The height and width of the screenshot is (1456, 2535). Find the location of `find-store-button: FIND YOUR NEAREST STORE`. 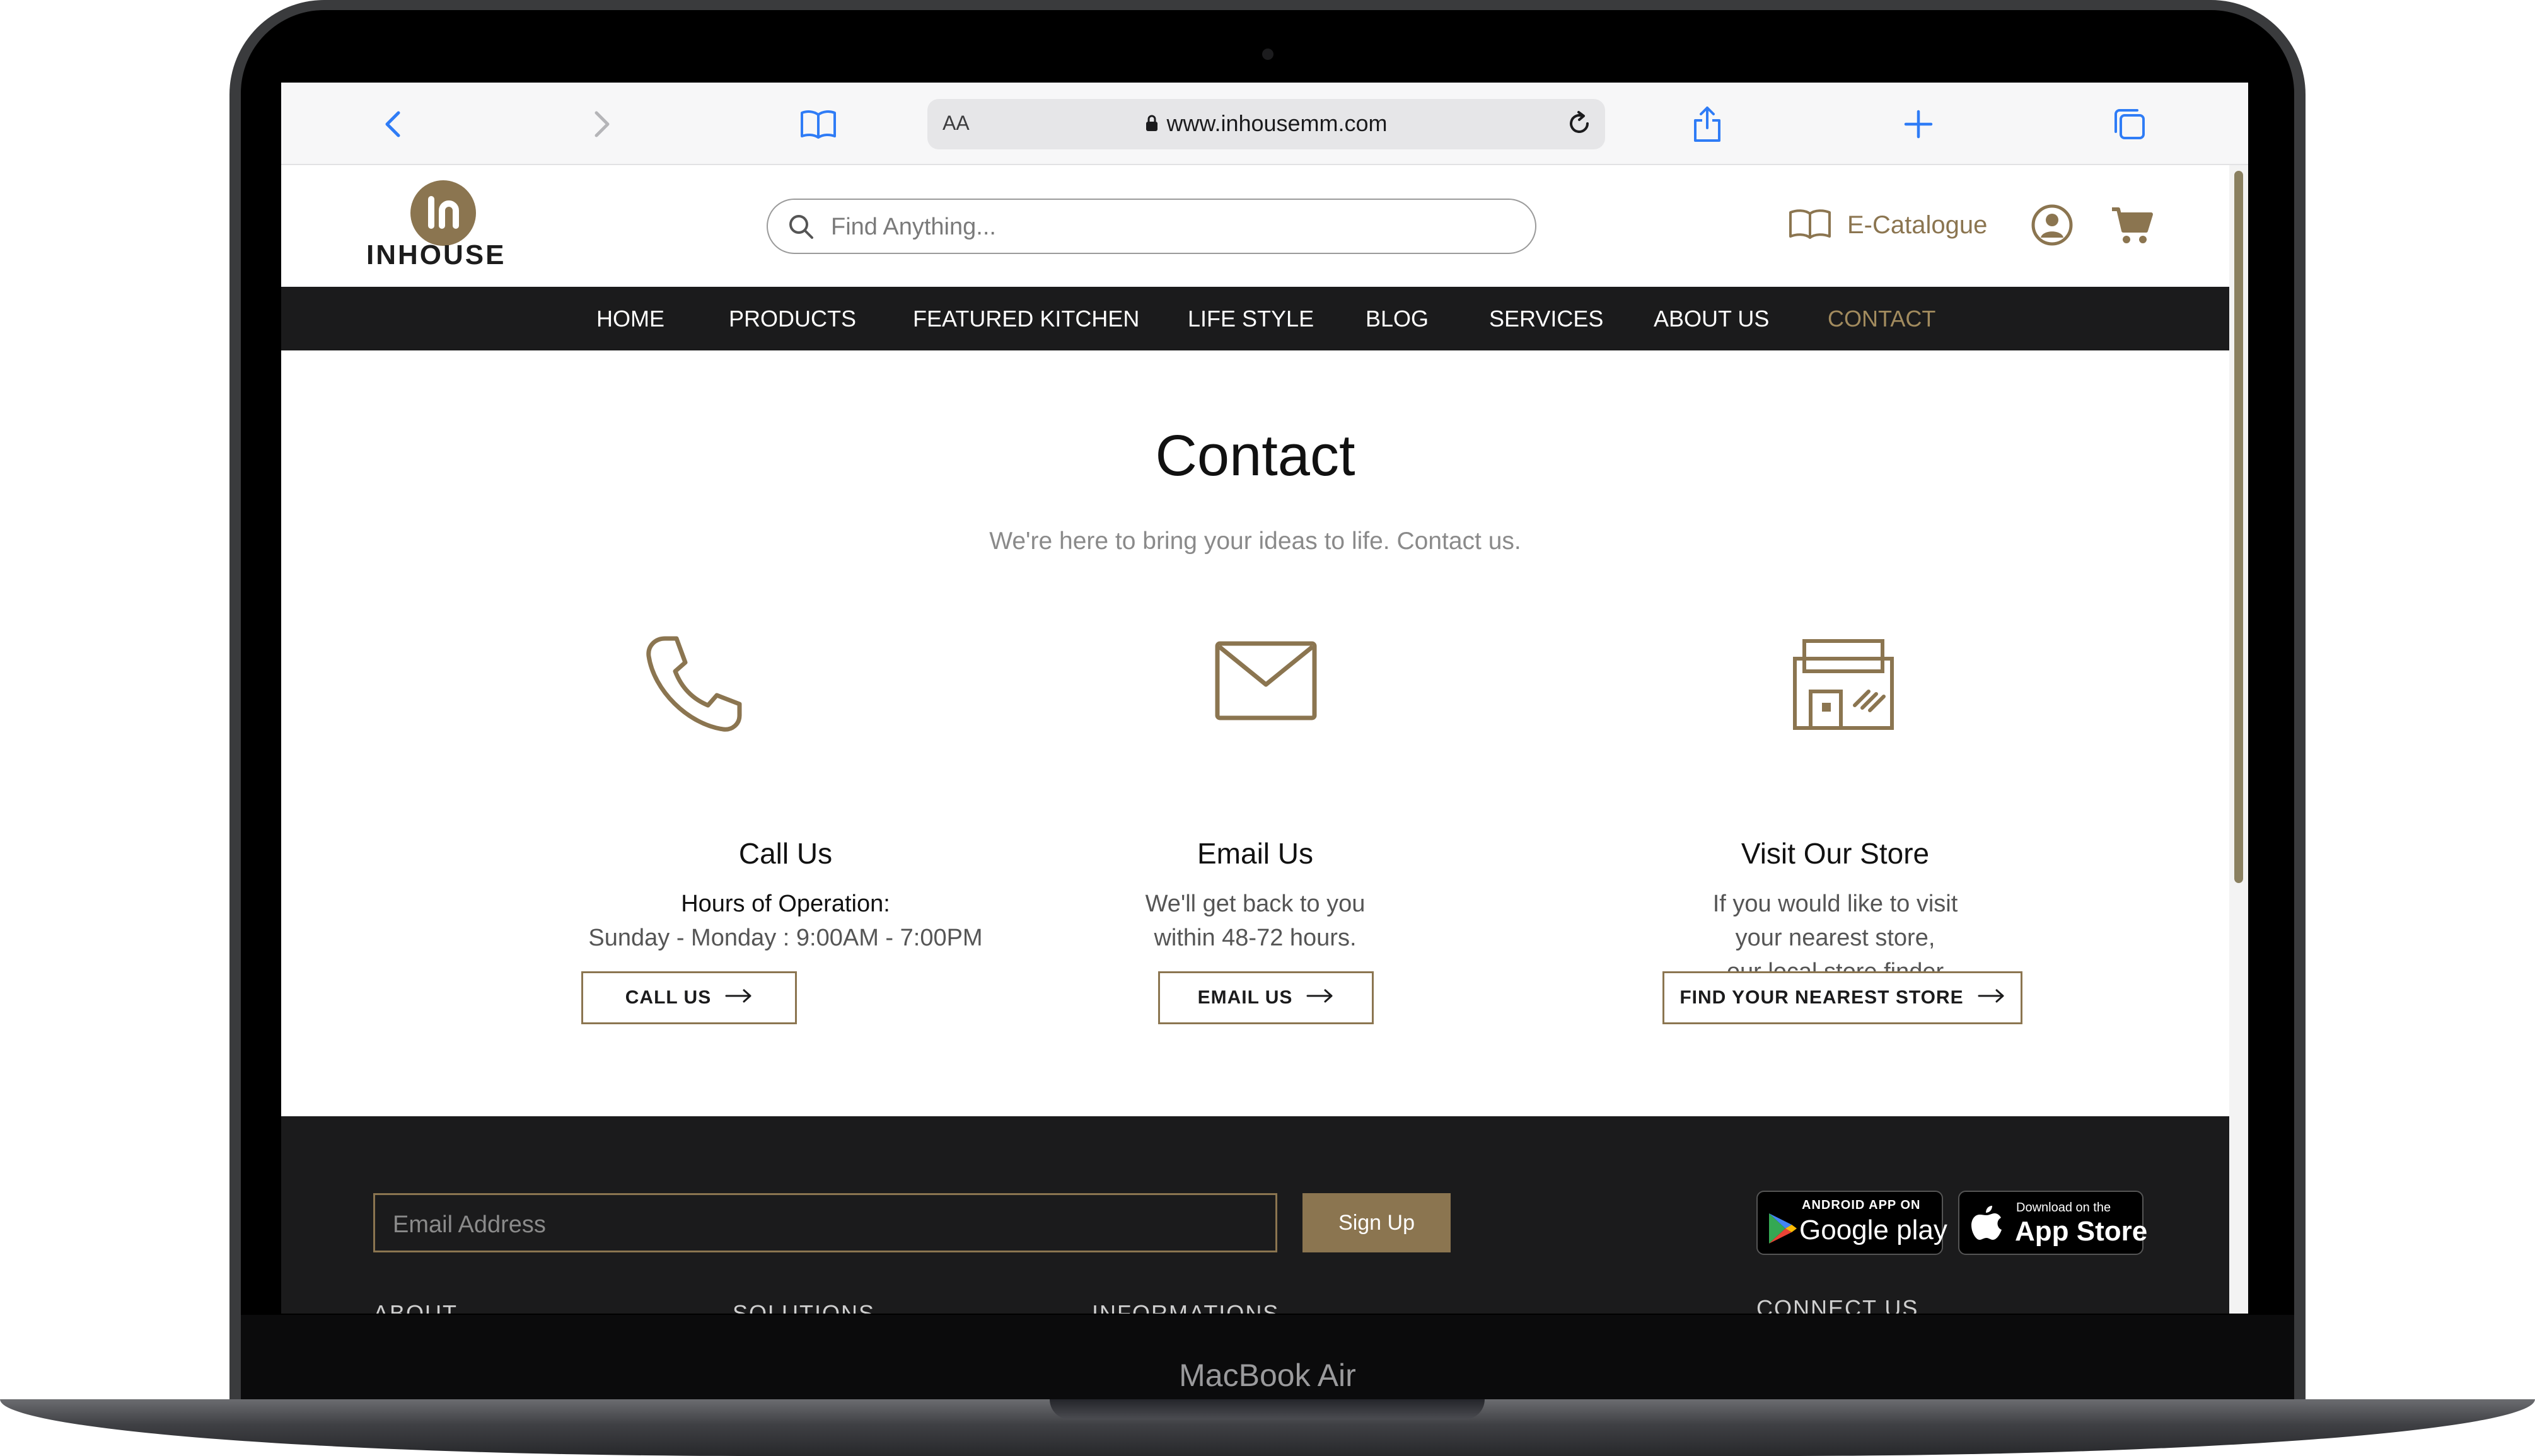

find-store-button: FIND YOUR NEAREST STORE is located at coordinates (1842, 997).